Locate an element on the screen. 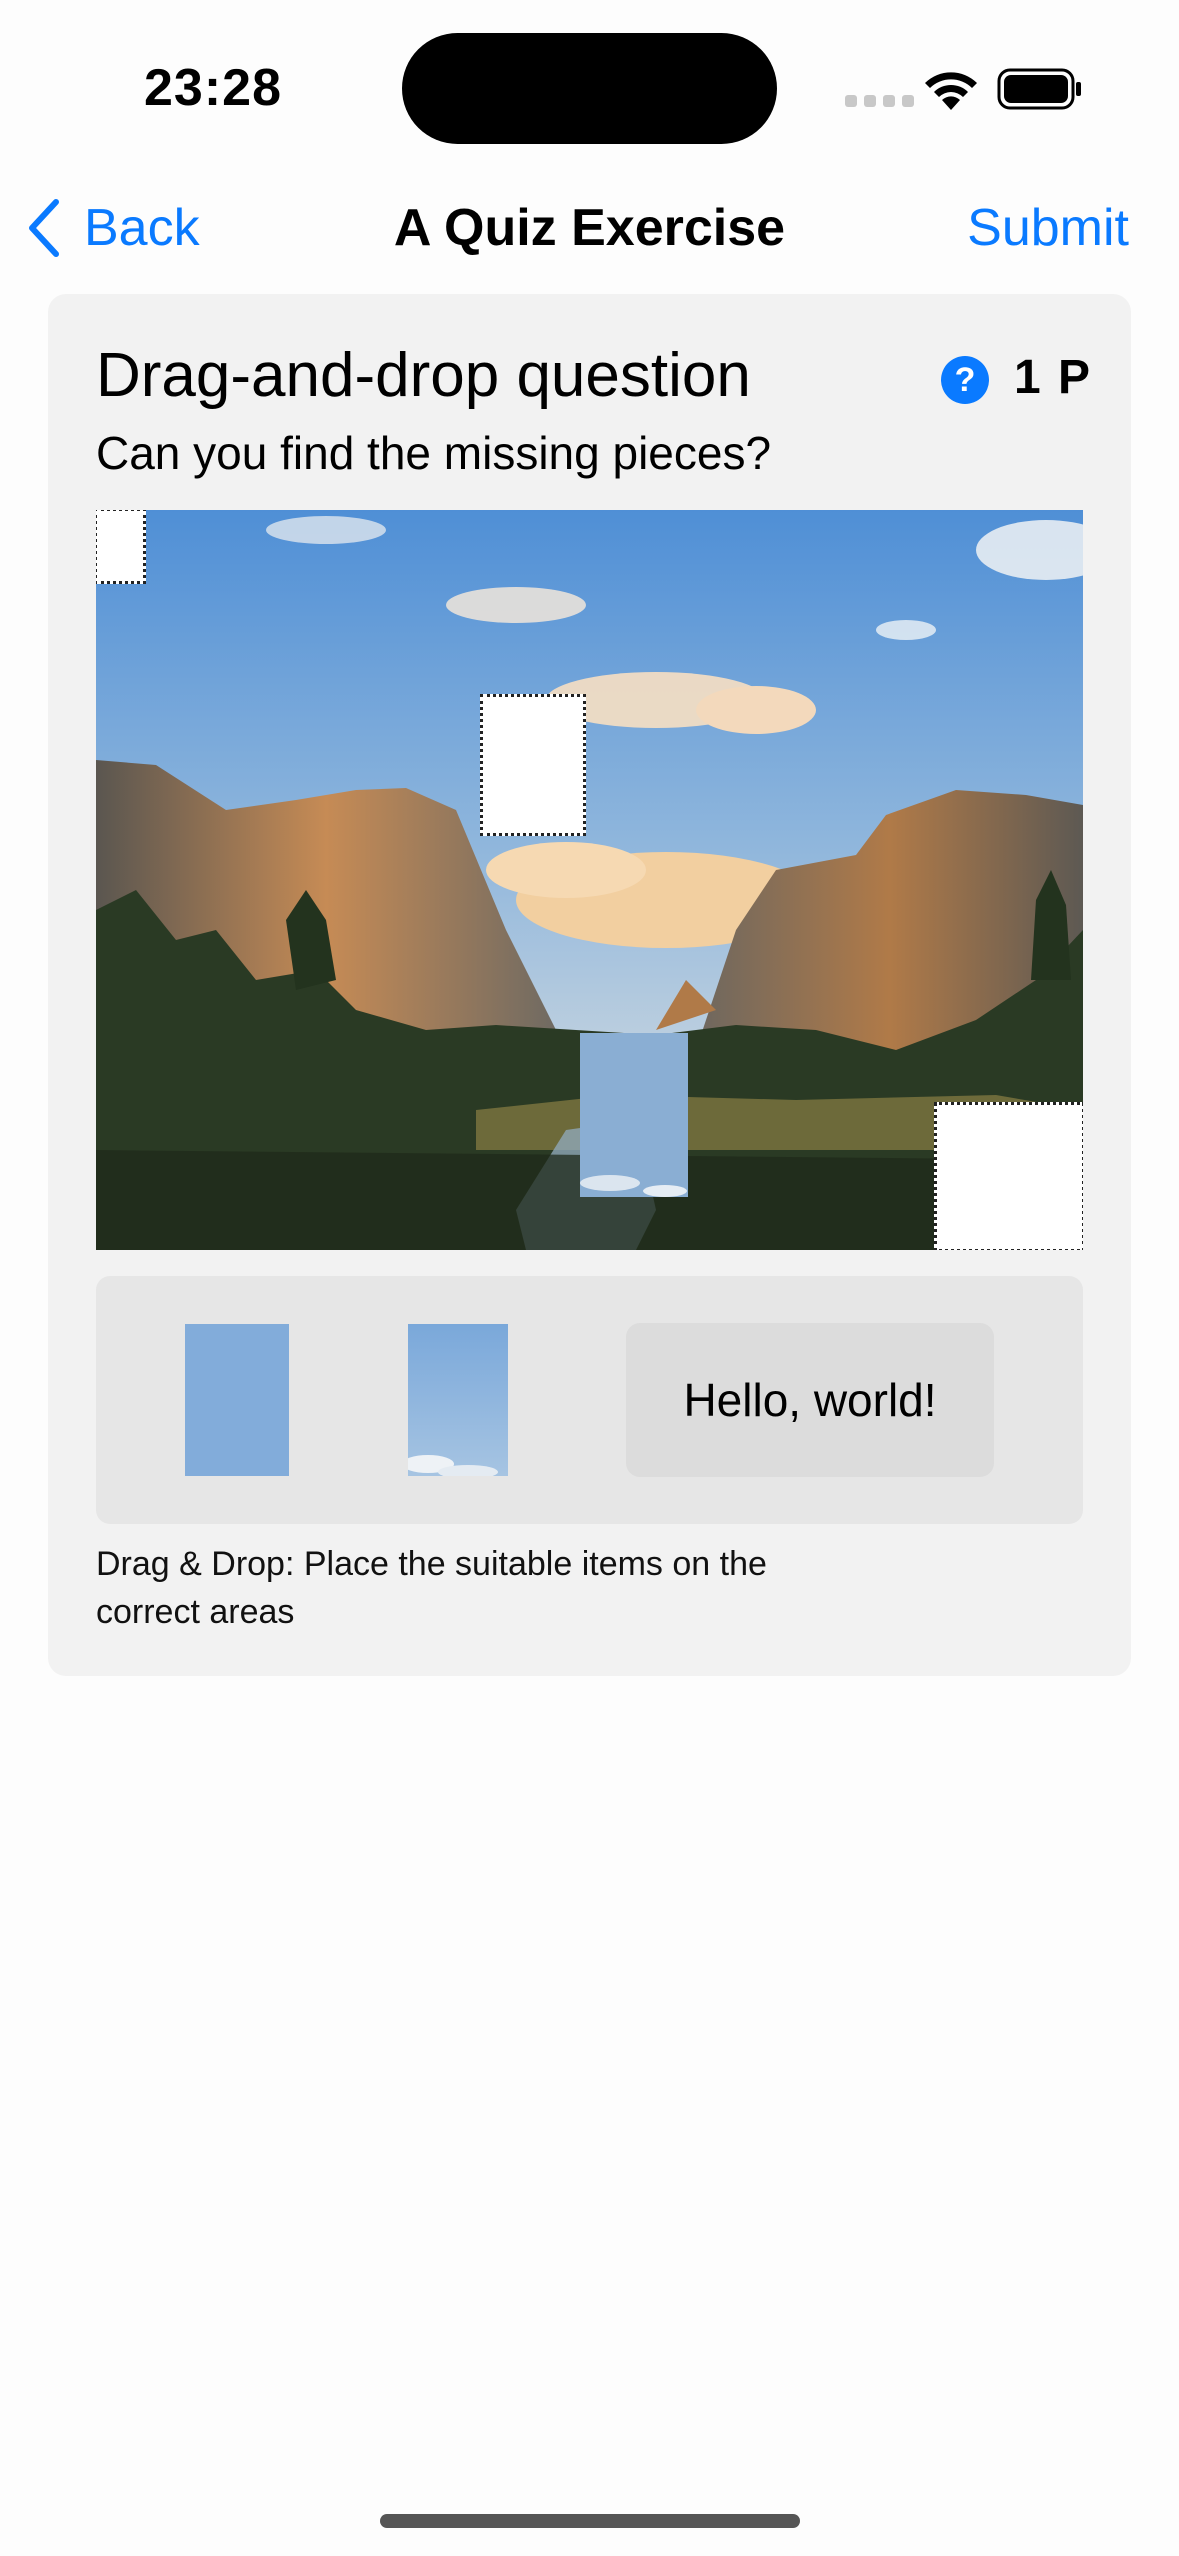  question-title: Drag-and-drop question is located at coordinates (423, 375).